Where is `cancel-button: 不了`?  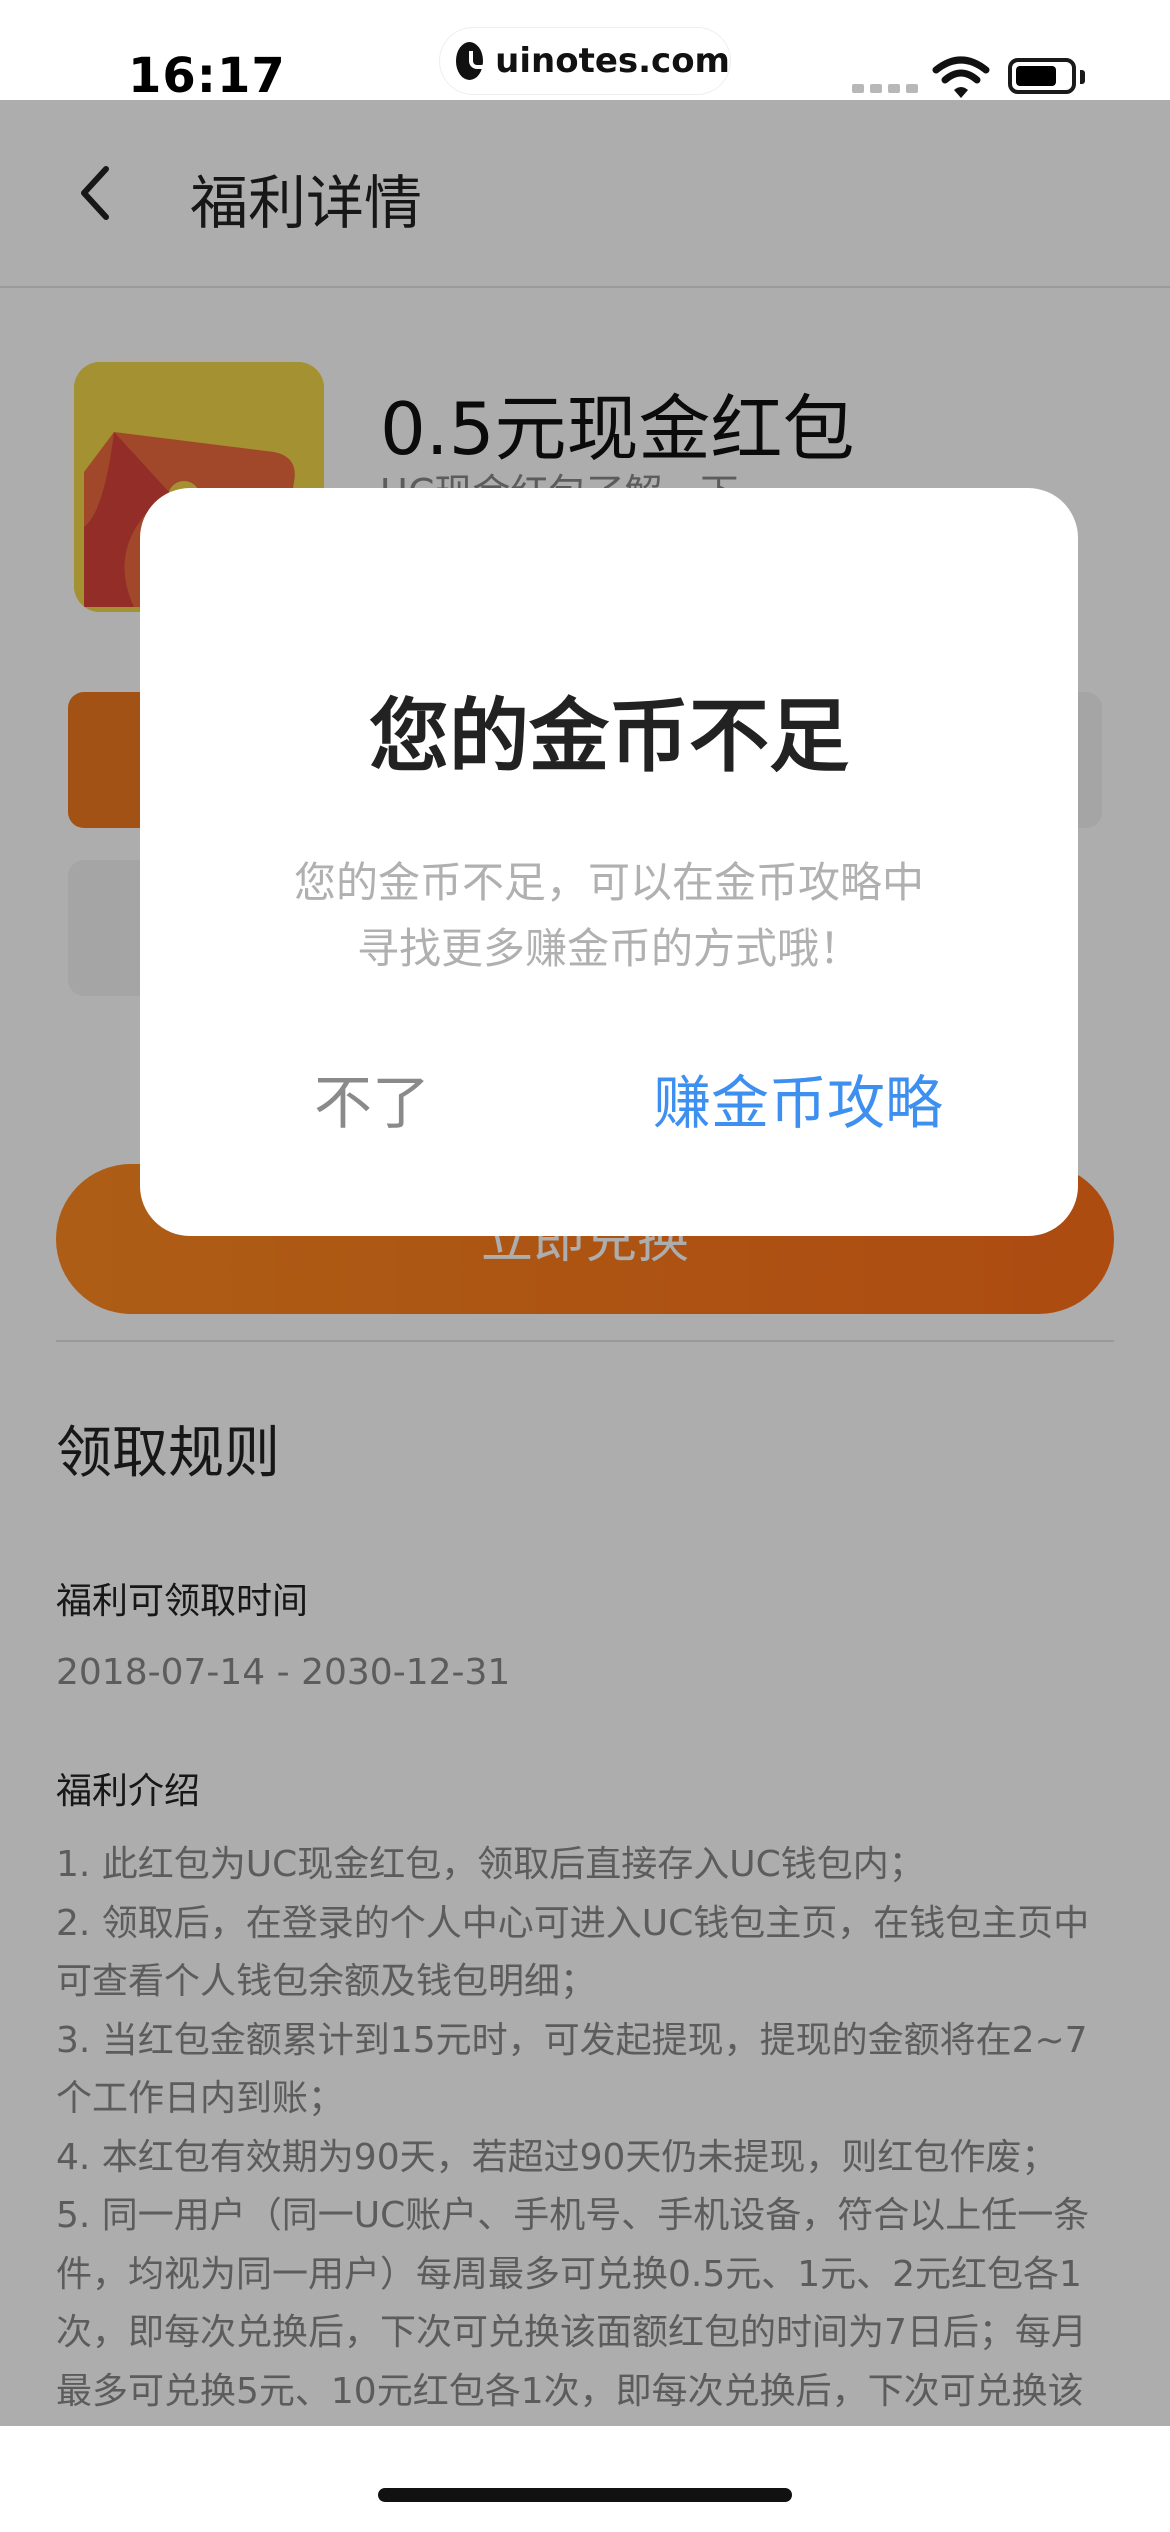 cancel-button: 不了 is located at coordinates (372, 1103).